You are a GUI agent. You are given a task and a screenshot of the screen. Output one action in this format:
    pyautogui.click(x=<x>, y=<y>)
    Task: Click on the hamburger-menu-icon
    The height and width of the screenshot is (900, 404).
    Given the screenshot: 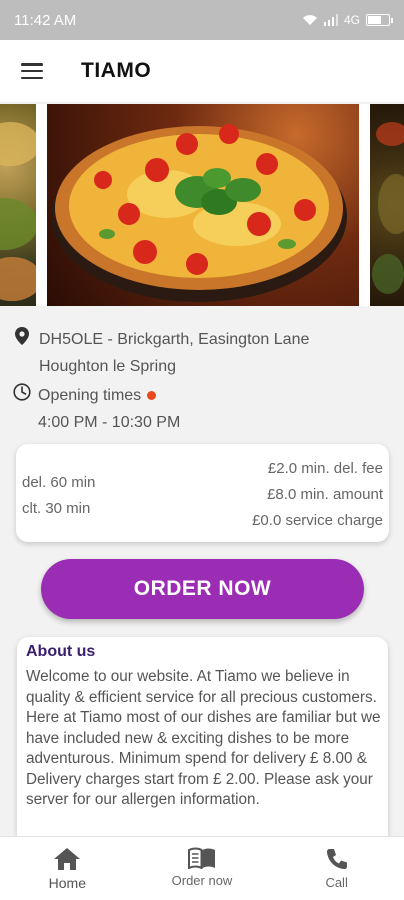 What is the action you would take?
    pyautogui.click(x=32, y=71)
    